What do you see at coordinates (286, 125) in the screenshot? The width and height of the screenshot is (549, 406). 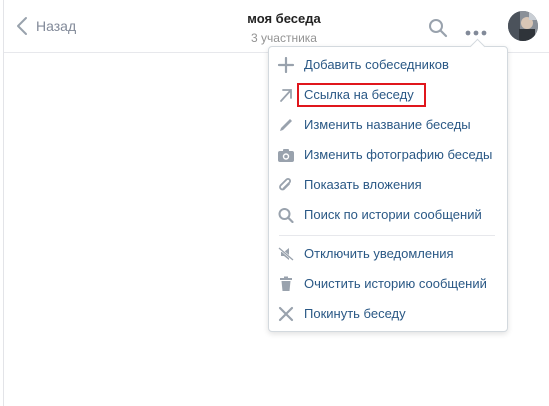 I see `pencil-icon` at bounding box center [286, 125].